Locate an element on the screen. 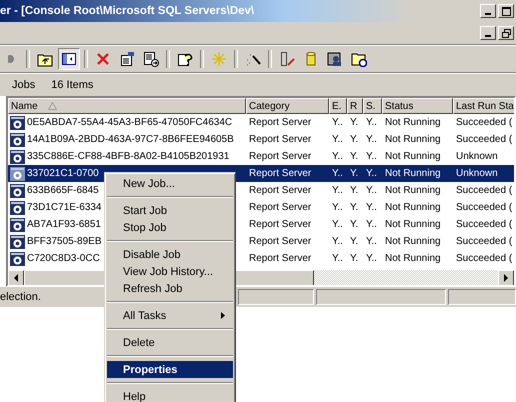 This screenshot has width=516, height=402. table-cell: BFF37505-89EB is located at coordinates (64, 241).